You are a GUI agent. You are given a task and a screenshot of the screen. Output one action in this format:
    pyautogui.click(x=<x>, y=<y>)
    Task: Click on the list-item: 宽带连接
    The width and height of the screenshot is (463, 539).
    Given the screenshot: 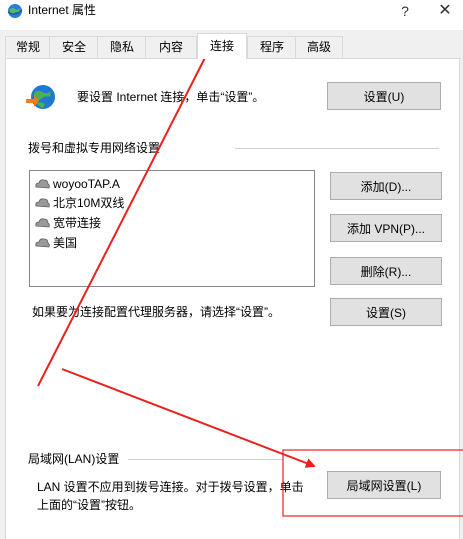 What is the action you would take?
    pyautogui.click(x=67, y=222)
    